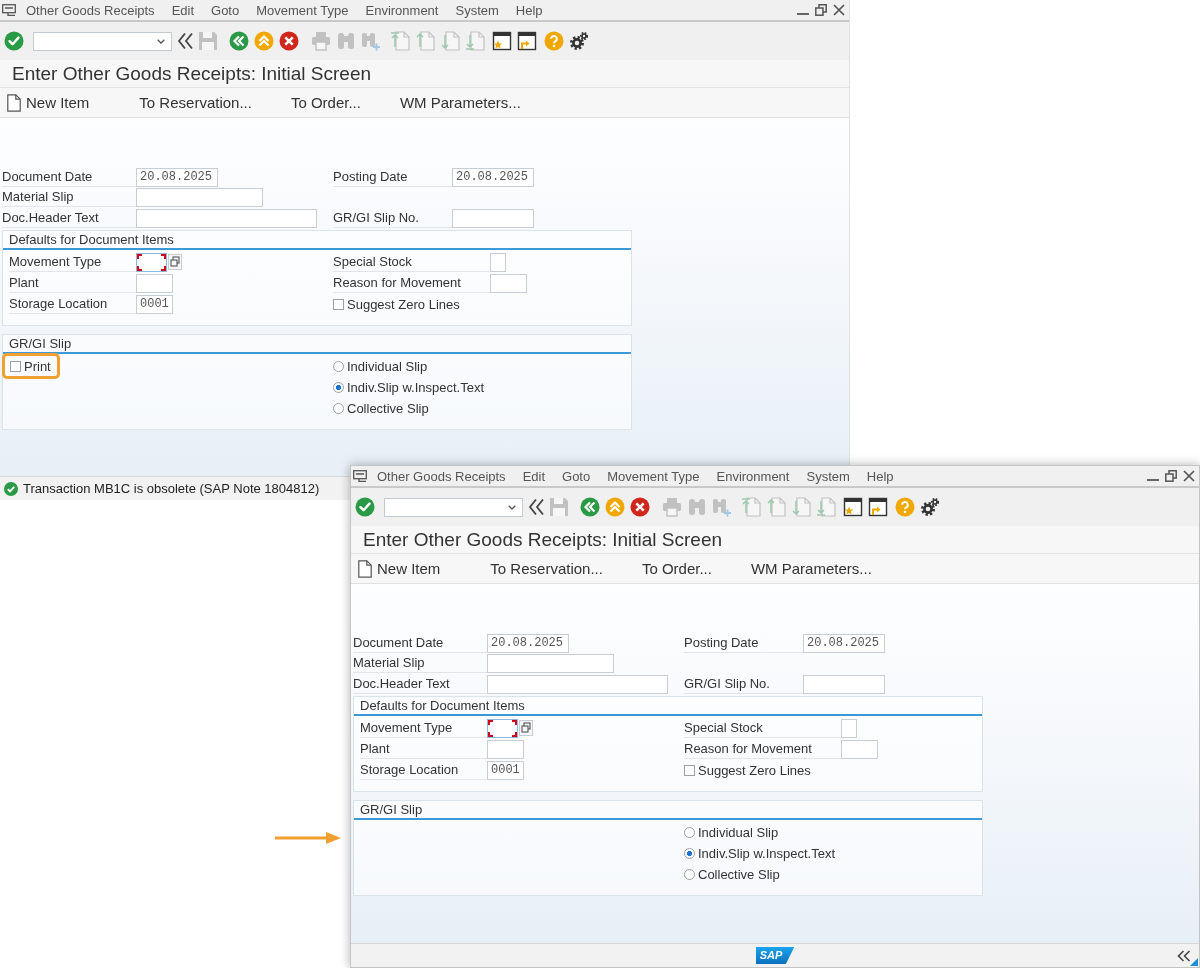  Describe the element at coordinates (767, 853) in the screenshot. I see `radio-label: Indiv.Slip w.Inspect.Text` at that location.